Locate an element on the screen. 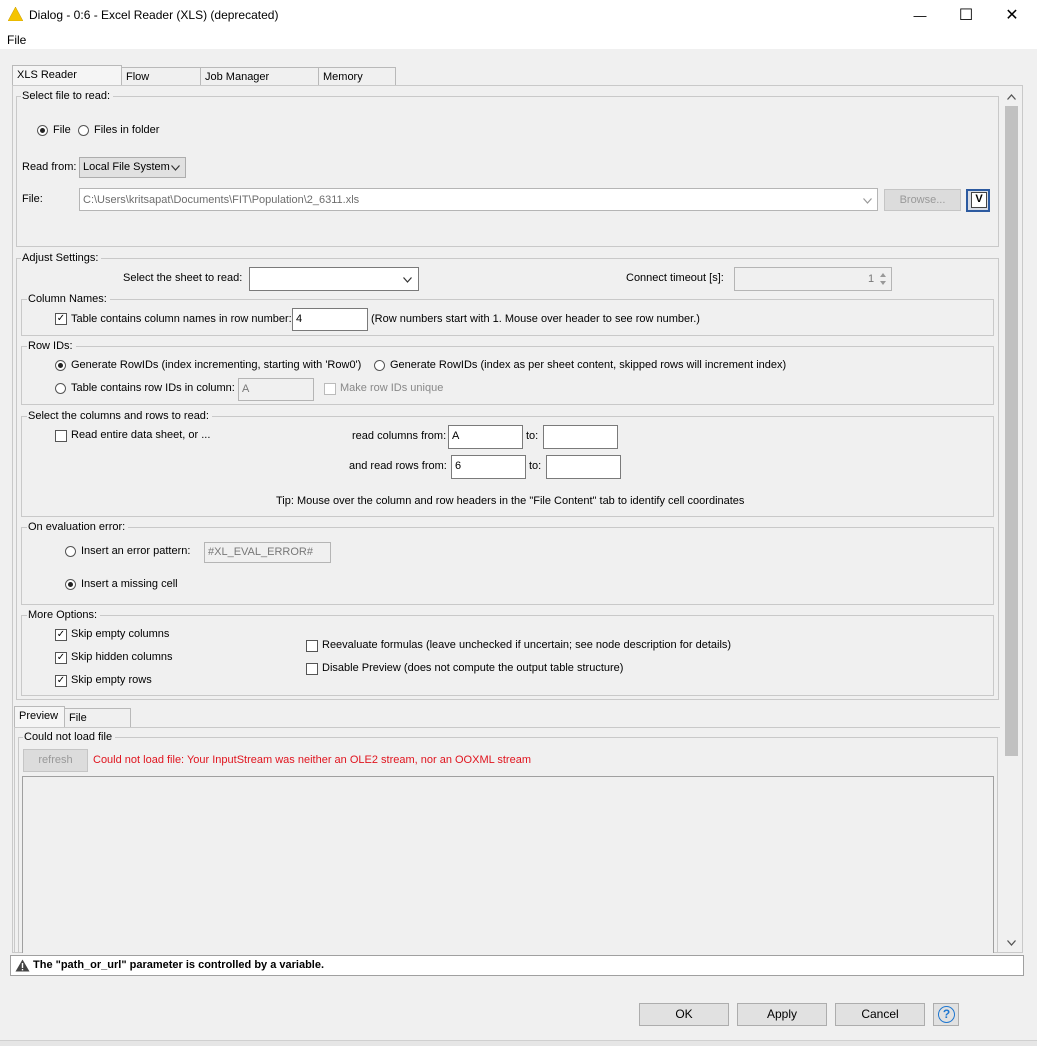 The width and height of the screenshot is (1037, 1046). cancel-button: Cancel is located at coordinates (880, 1014).